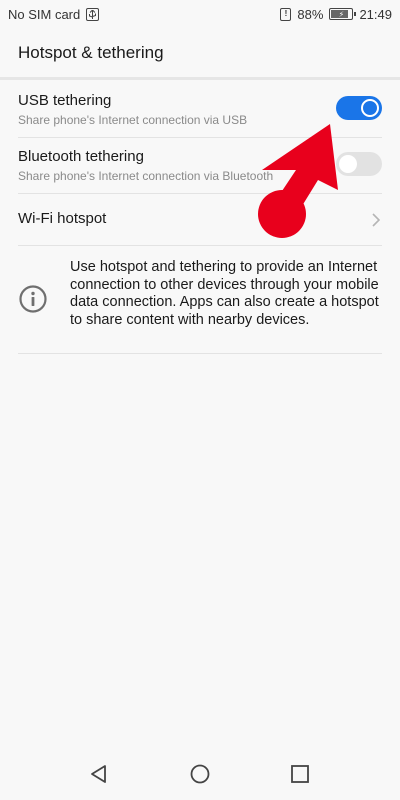 This screenshot has height=800, width=400. Describe the element at coordinates (298, 181) in the screenshot. I see `annotation-arrow` at that location.